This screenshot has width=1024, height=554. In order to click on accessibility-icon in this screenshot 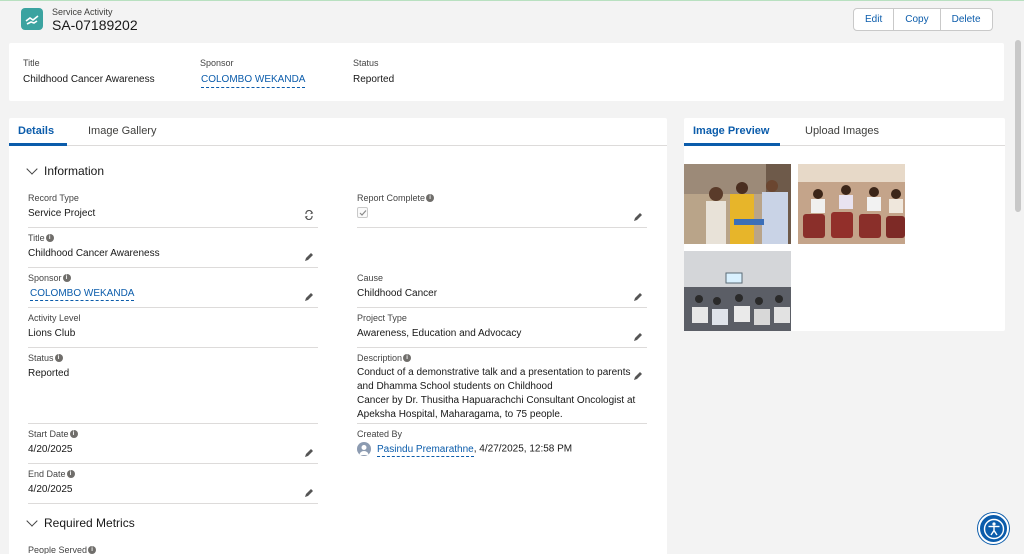, I will do `click(993, 528)`.